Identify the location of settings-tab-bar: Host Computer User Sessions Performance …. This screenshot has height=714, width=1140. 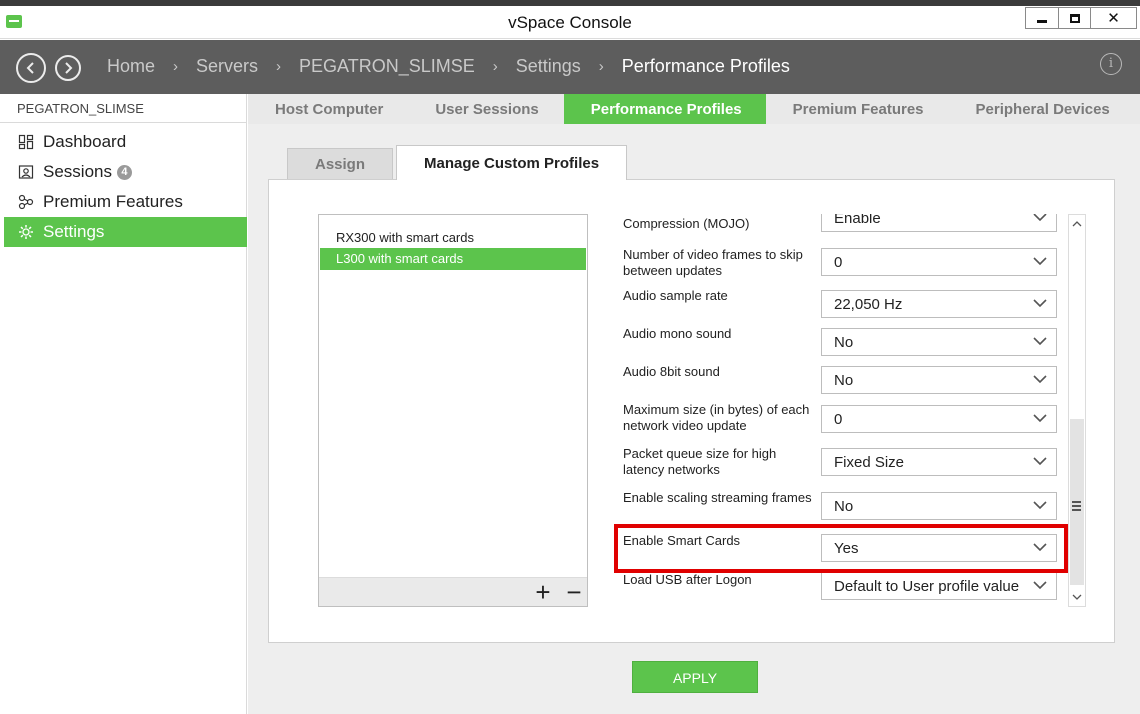
(694, 109).